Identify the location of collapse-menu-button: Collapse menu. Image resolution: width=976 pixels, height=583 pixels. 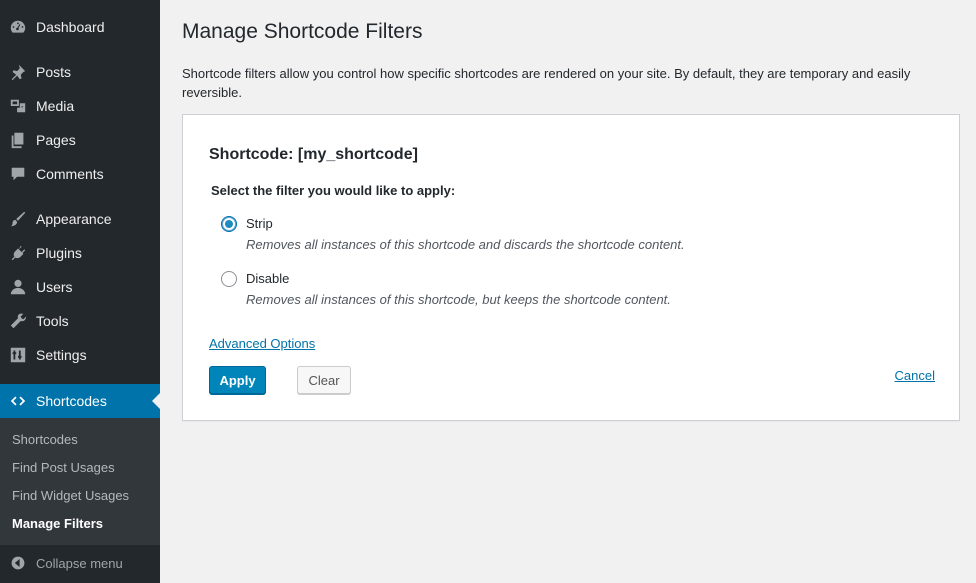
(80, 563).